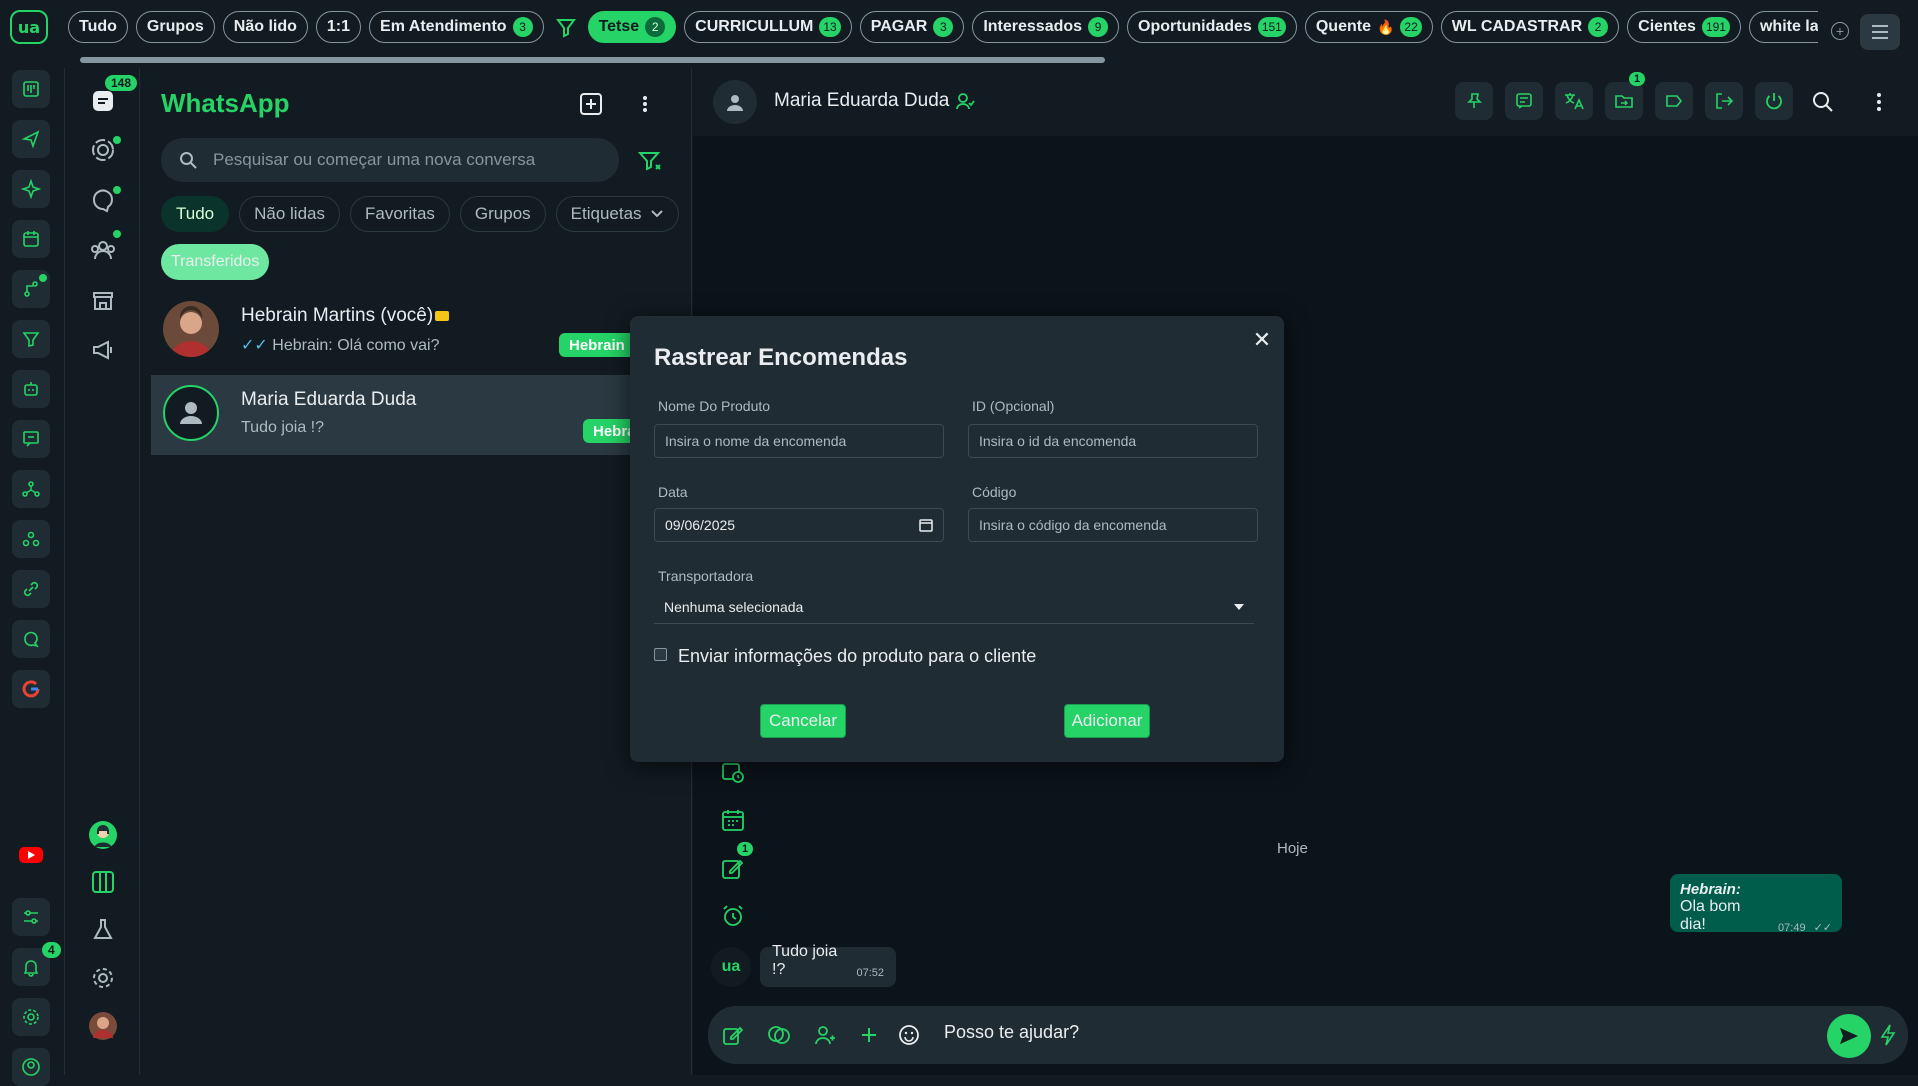 This screenshot has width=1918, height=1086. What do you see at coordinates (660, 654) in the screenshot?
I see `send-info-checkbox` at bounding box center [660, 654].